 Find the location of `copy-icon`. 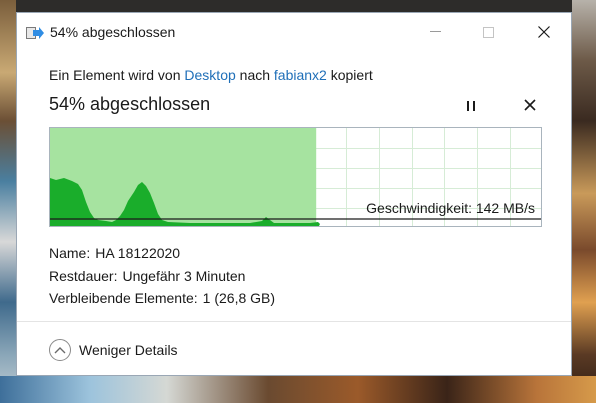

copy-icon is located at coordinates (35, 33).